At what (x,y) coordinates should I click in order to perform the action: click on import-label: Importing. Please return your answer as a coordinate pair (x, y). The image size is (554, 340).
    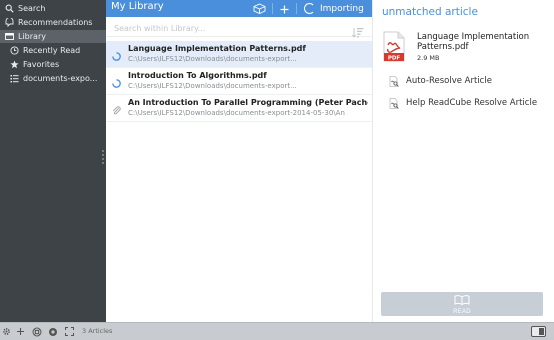
    Looking at the image, I should click on (342, 8).